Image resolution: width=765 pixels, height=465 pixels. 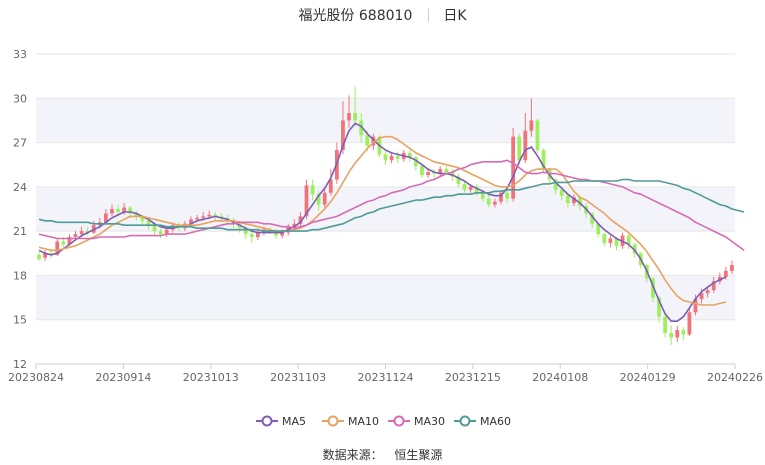 I want to click on x-tick-label: 20231124, so click(x=386, y=377).